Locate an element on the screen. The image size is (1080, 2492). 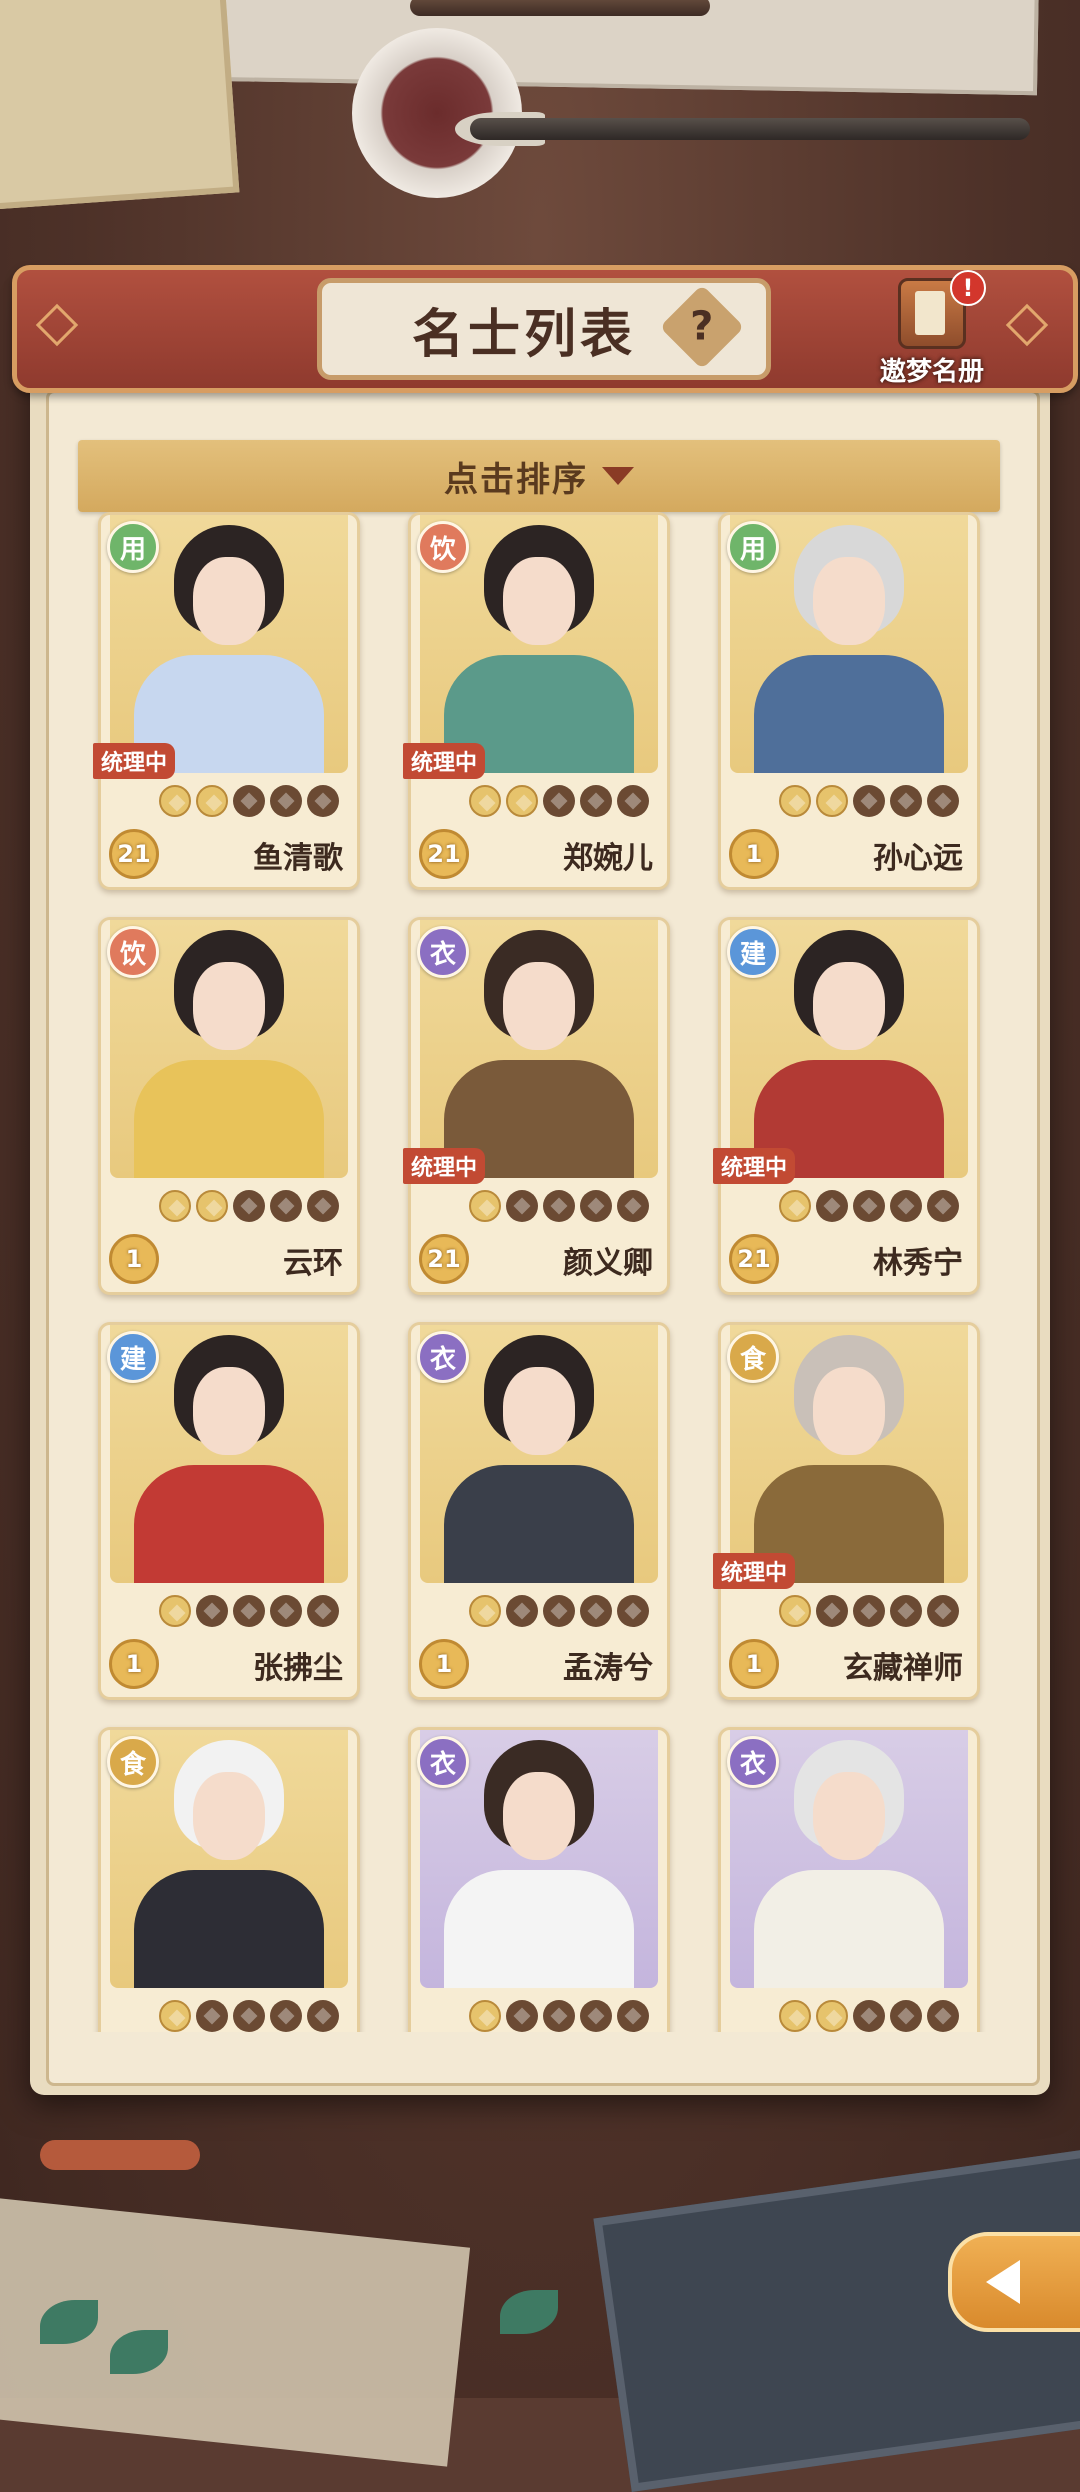
character-card: 建 1 张拂尘 is located at coordinates (229, 1511).